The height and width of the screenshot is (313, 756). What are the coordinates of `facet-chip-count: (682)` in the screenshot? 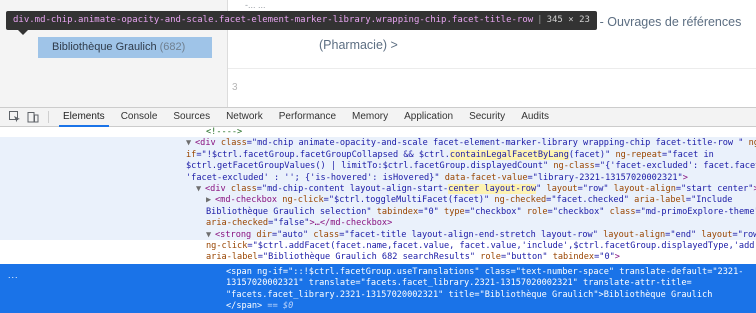 It's located at (172, 47).